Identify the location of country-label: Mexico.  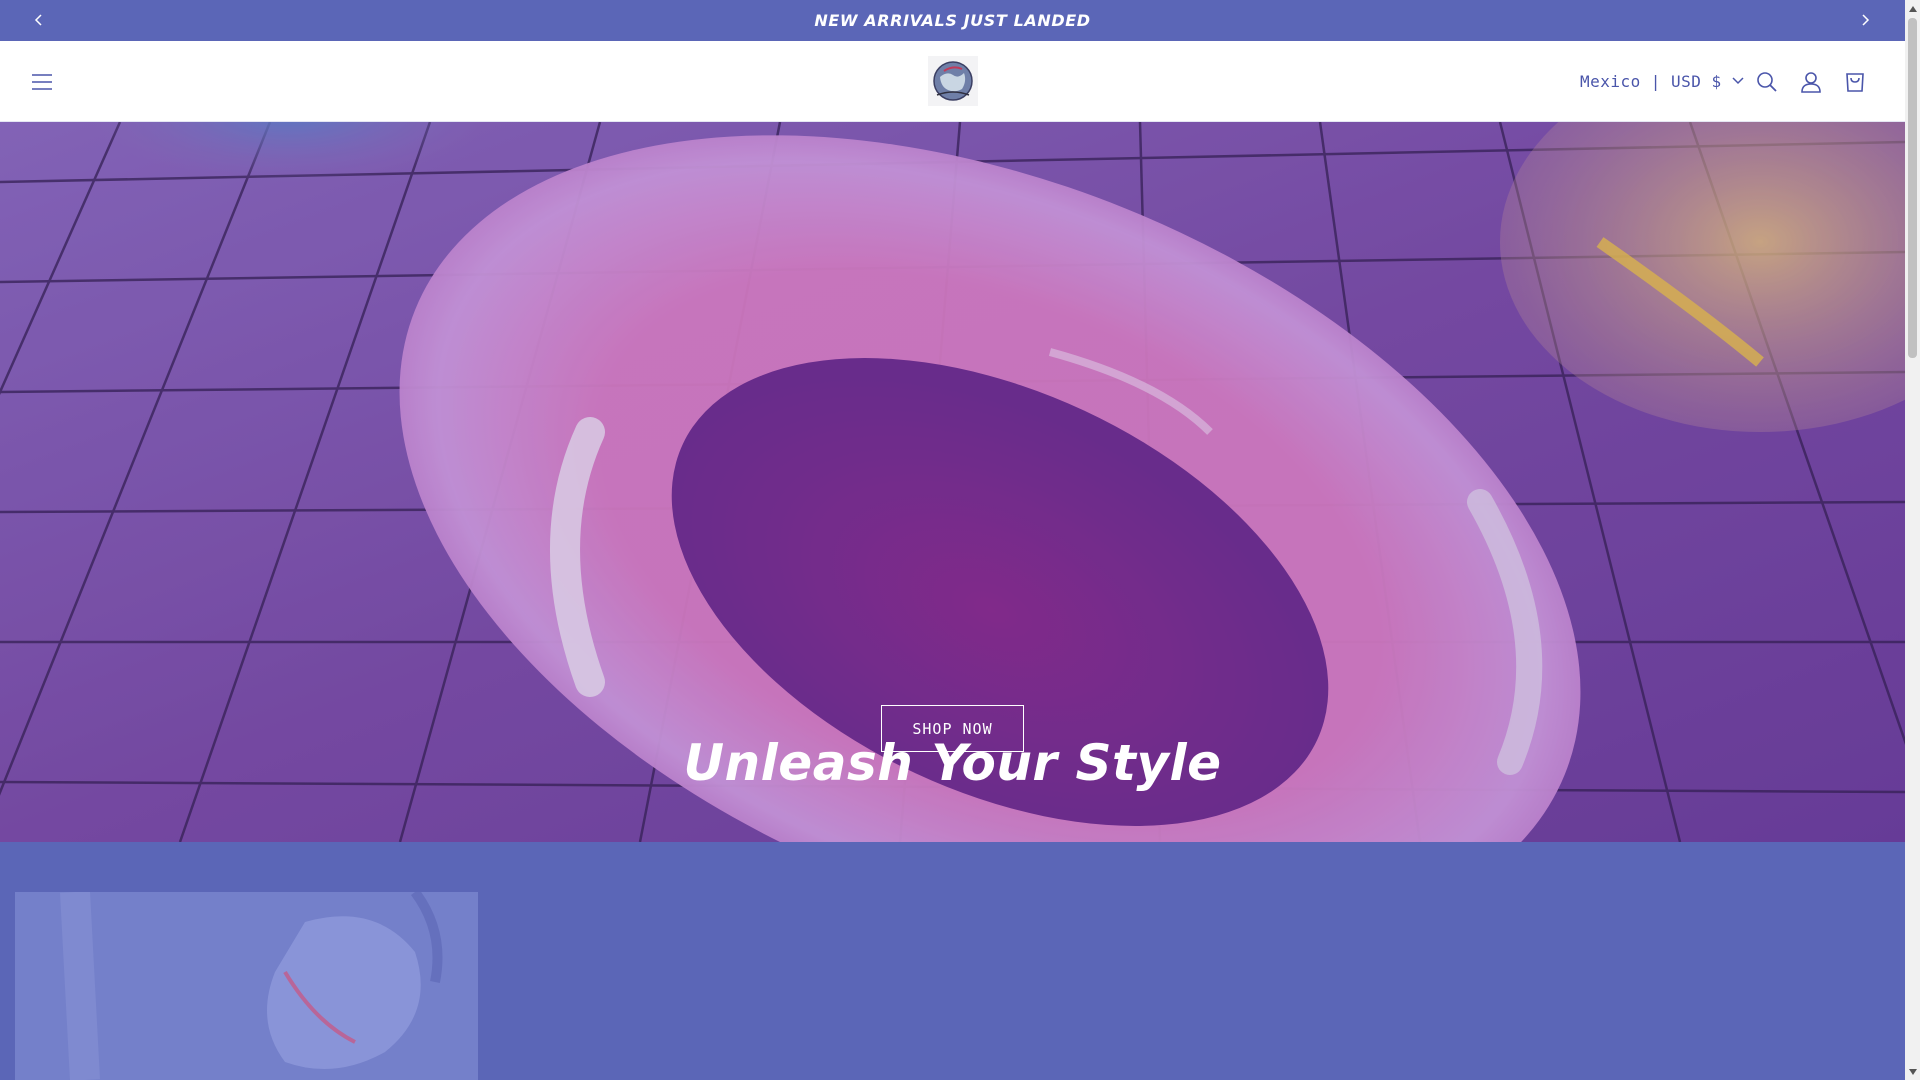
(1610, 81).